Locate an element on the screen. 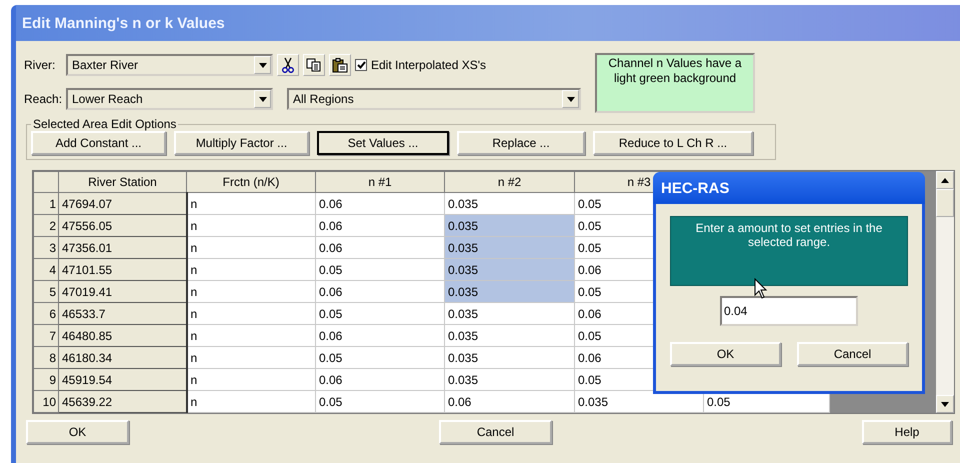 This screenshot has width=960, height=463. regions-dropdown: All Regions is located at coordinates (434, 99).